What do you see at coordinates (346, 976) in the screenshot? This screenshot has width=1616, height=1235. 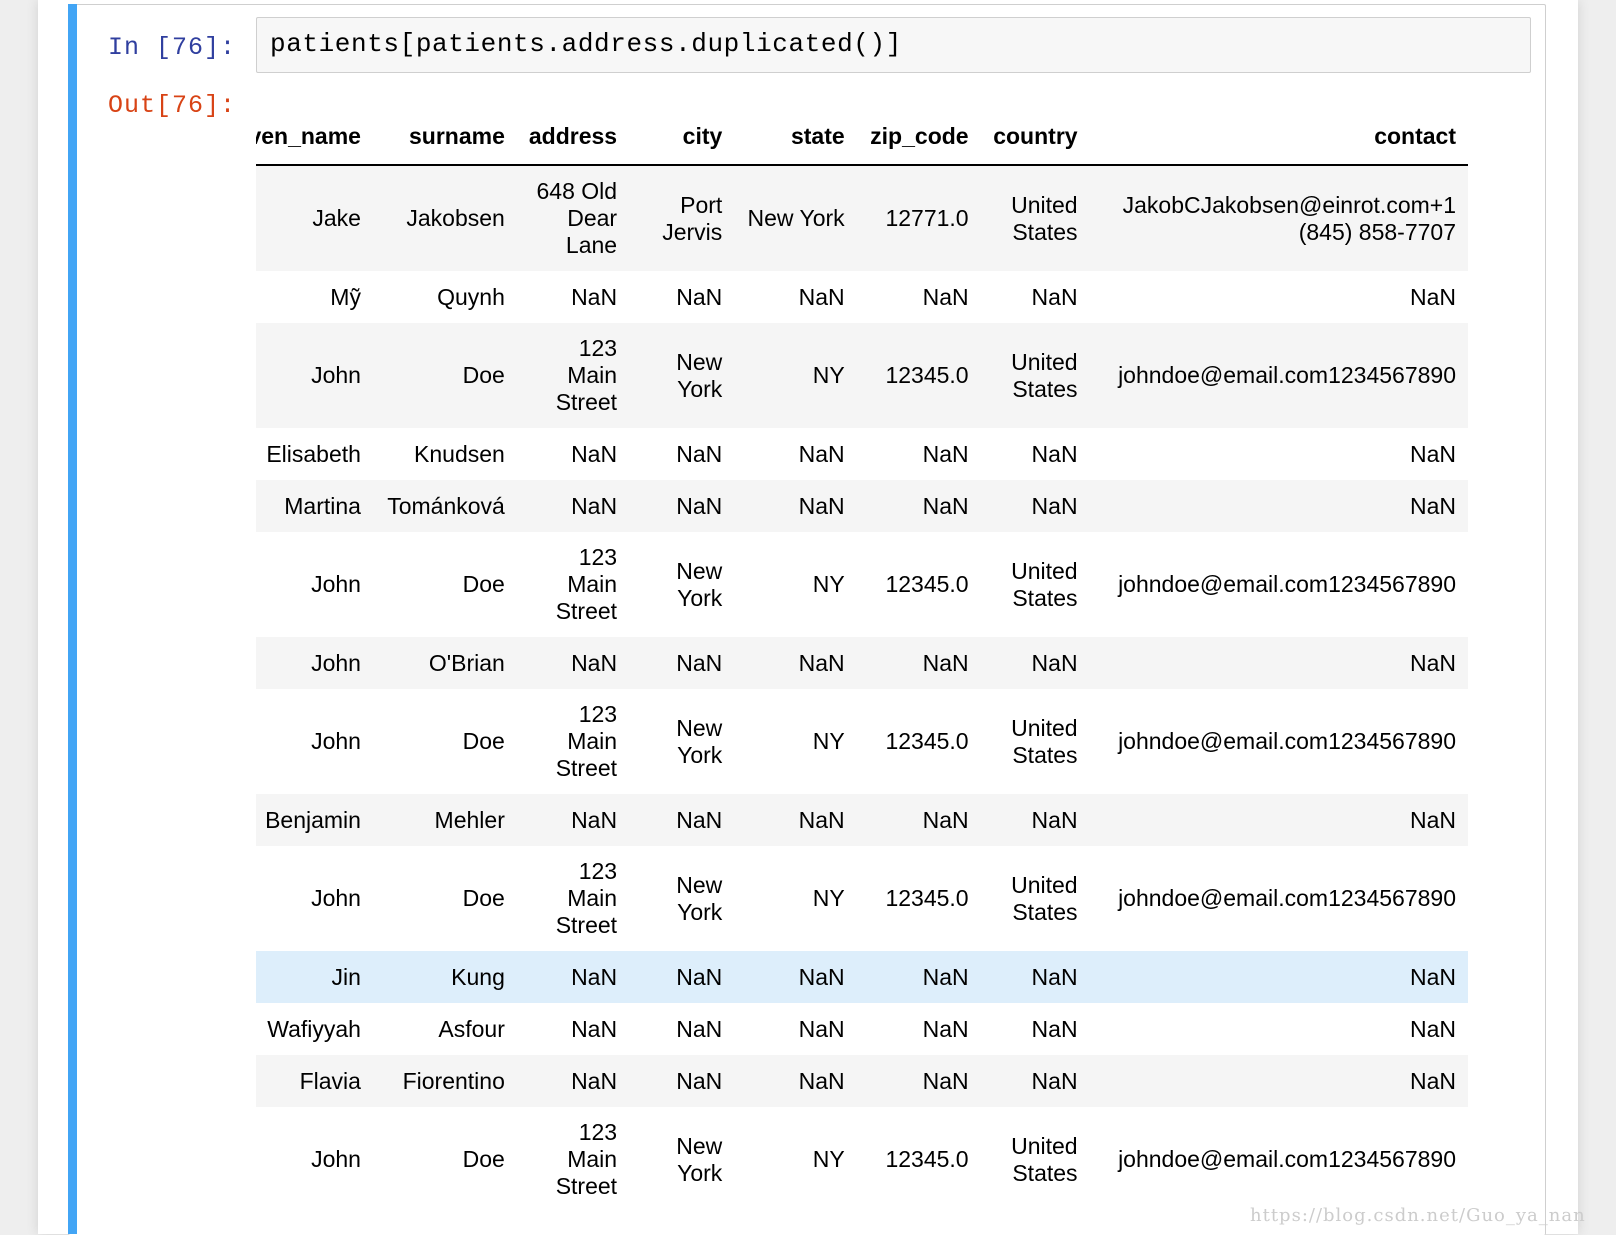 I see `table-cell-given-name: Jin` at bounding box center [346, 976].